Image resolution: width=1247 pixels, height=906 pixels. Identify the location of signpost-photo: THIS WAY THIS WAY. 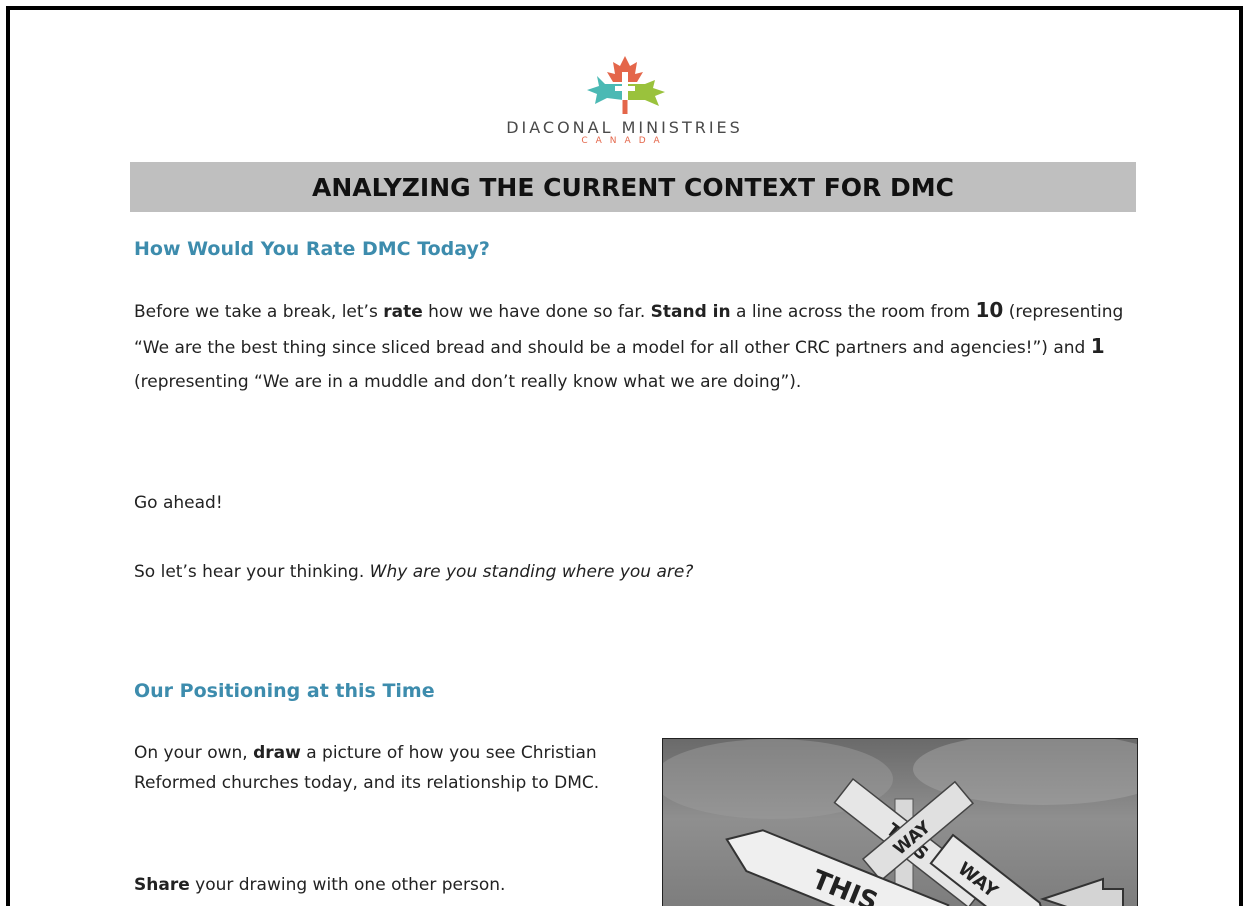
(900, 822).